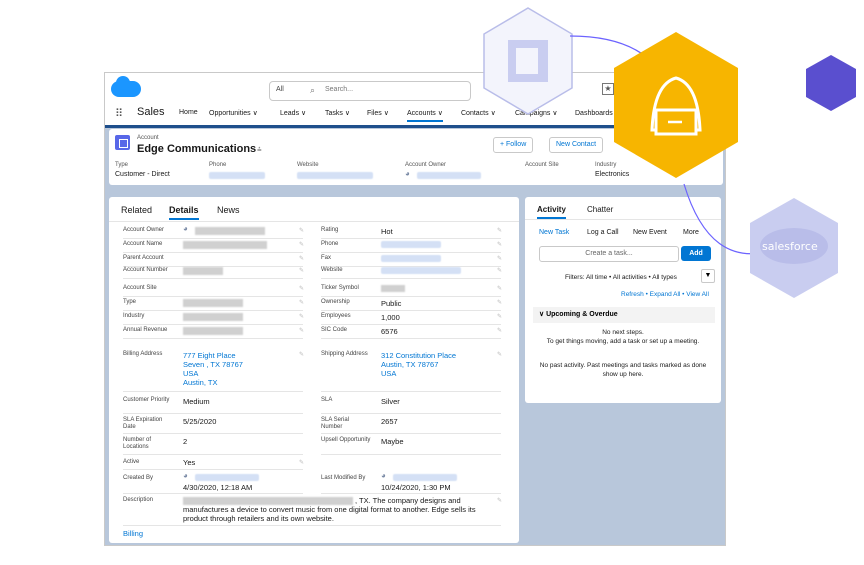  What do you see at coordinates (383, 475) in the screenshot?
I see `modifier-avatar-icon: ◕` at bounding box center [383, 475].